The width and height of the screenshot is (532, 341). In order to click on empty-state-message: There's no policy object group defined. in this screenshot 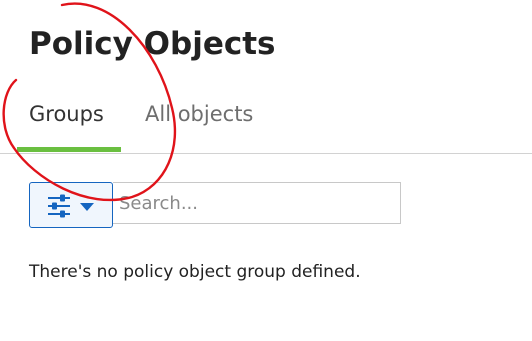, I will do `click(195, 272)`.